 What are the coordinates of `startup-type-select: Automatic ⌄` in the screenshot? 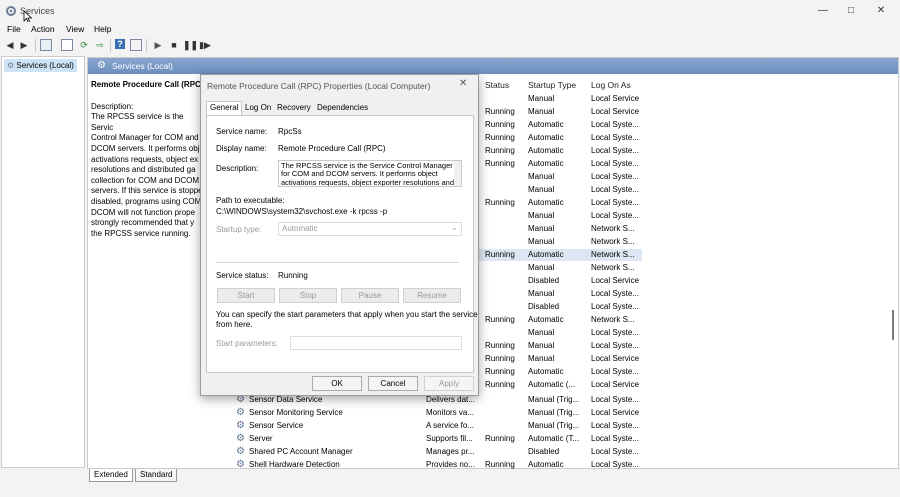 It's located at (370, 229).